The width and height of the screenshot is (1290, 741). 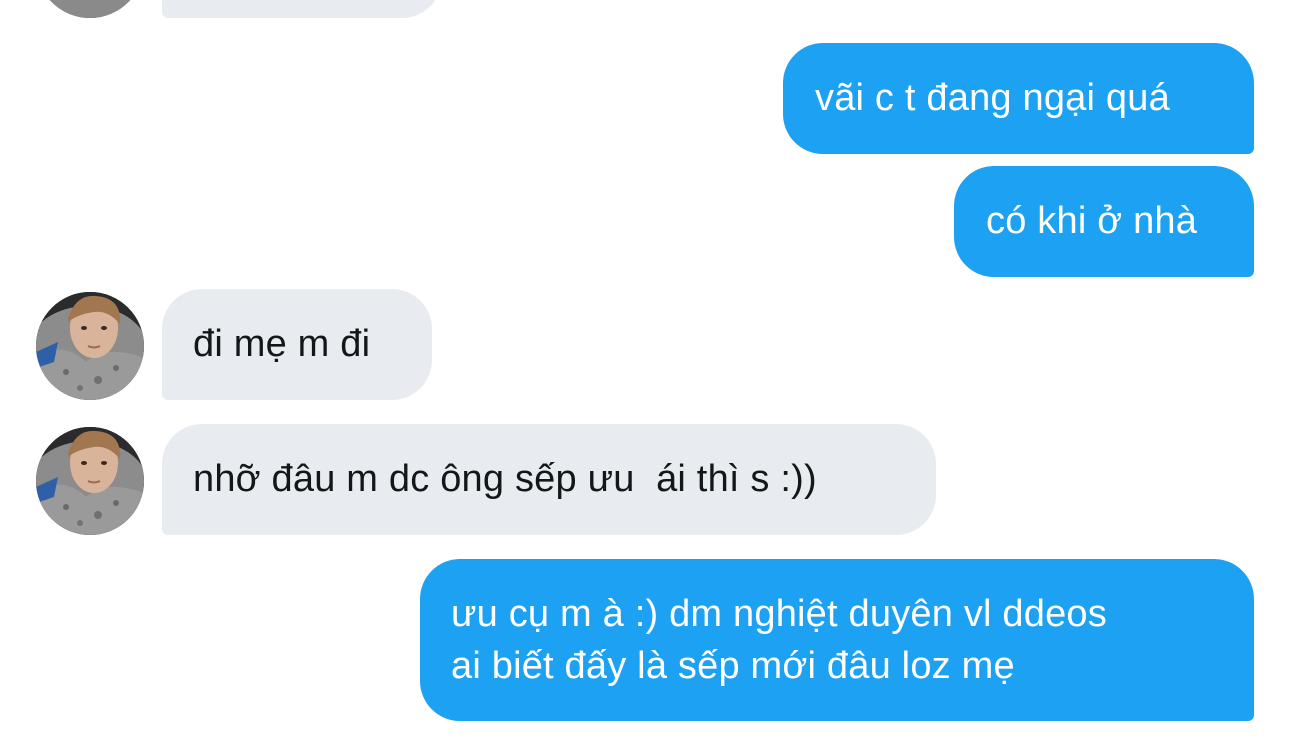 What do you see at coordinates (282, 344) in the screenshot?
I see `message-text: đi mẹ m đi` at bounding box center [282, 344].